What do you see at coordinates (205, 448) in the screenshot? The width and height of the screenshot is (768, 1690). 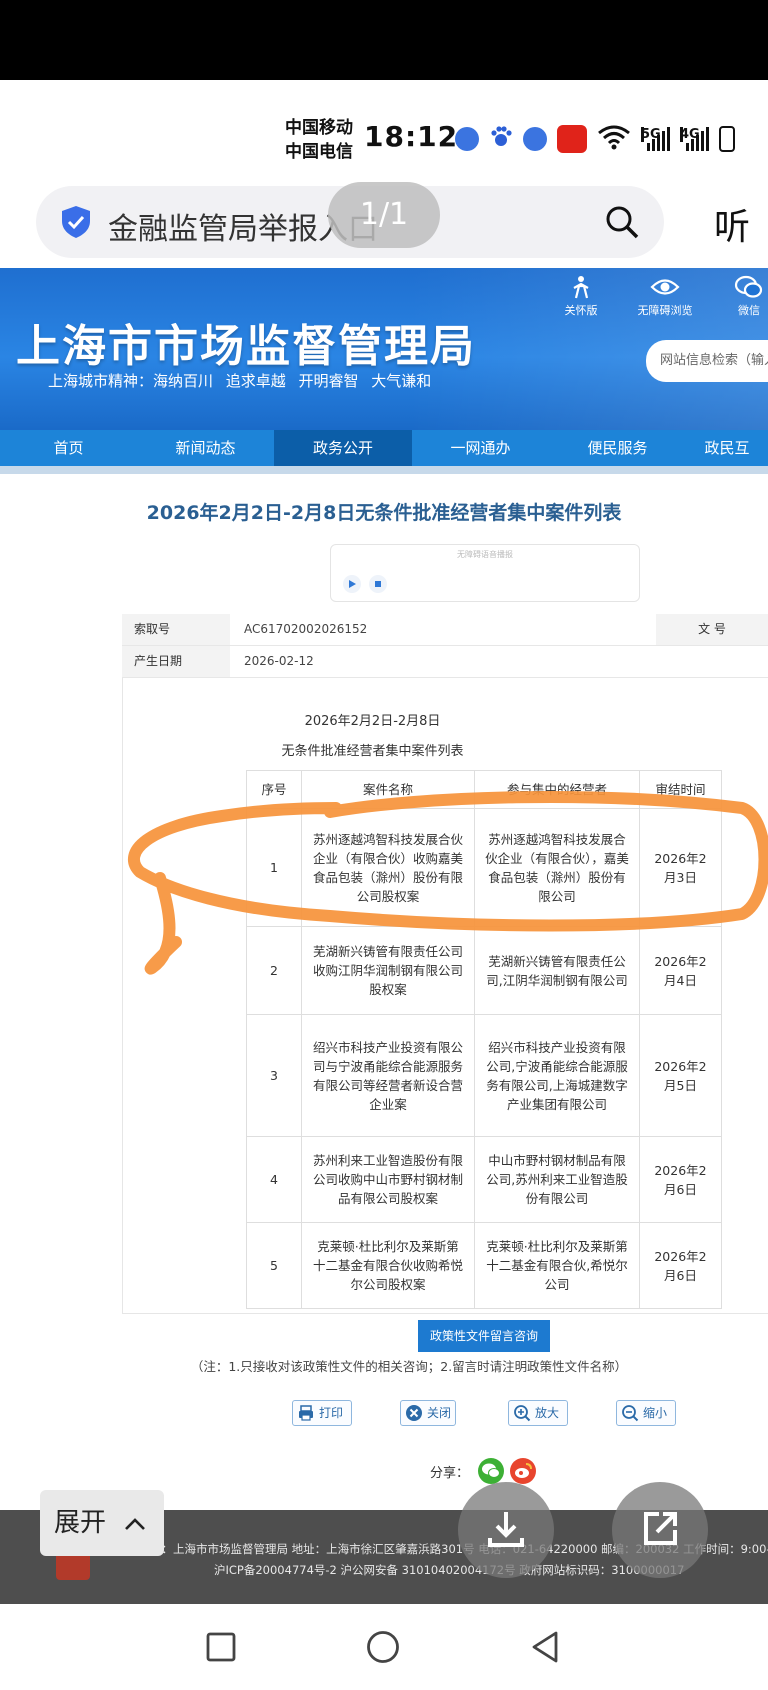 I see `nav-news: 新闻动态` at bounding box center [205, 448].